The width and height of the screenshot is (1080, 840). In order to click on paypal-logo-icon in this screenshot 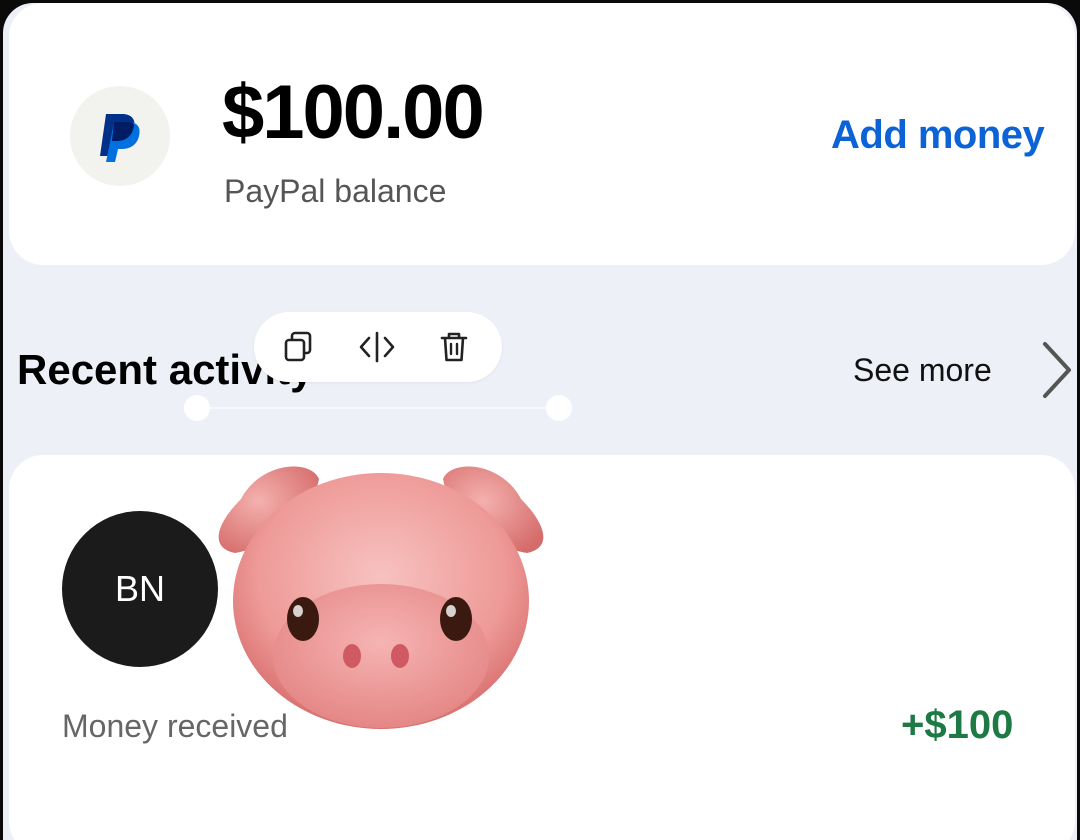, I will do `click(120, 136)`.